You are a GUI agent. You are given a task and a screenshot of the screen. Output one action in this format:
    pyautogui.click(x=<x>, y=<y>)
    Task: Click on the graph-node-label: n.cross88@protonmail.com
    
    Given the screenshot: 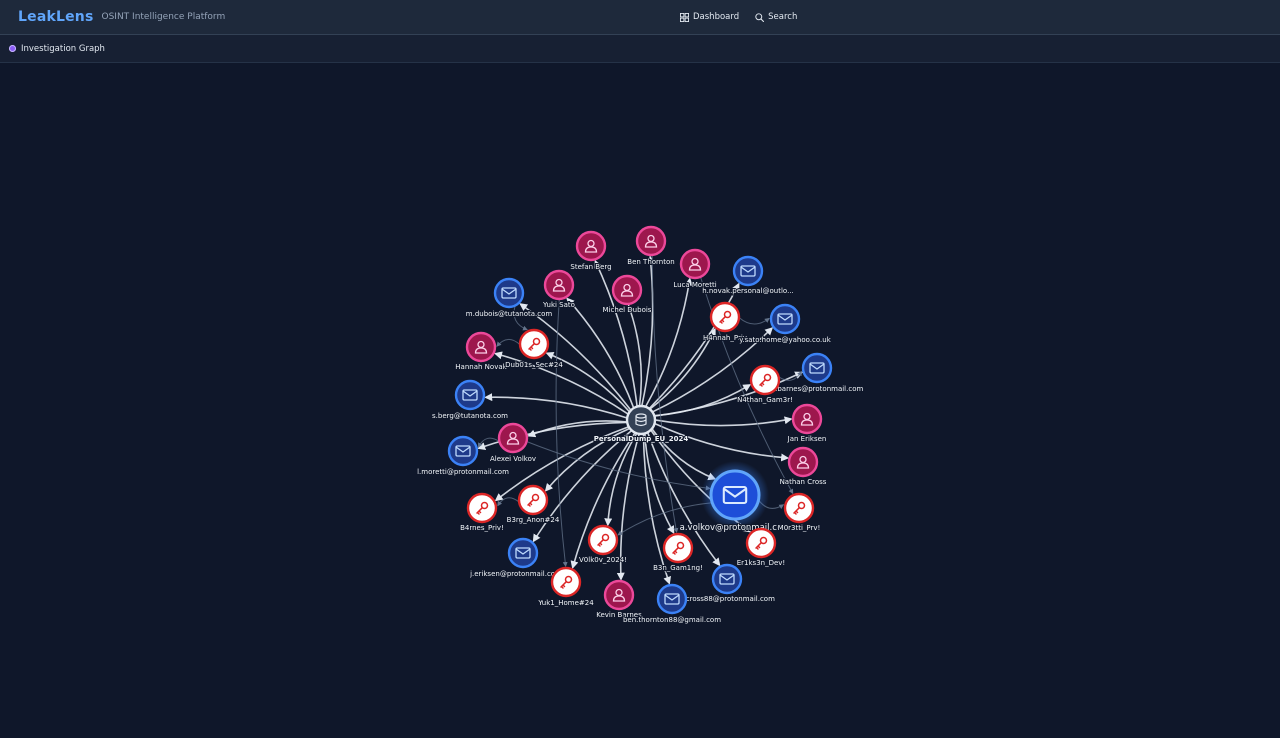 What is the action you would take?
    pyautogui.click(x=727, y=599)
    